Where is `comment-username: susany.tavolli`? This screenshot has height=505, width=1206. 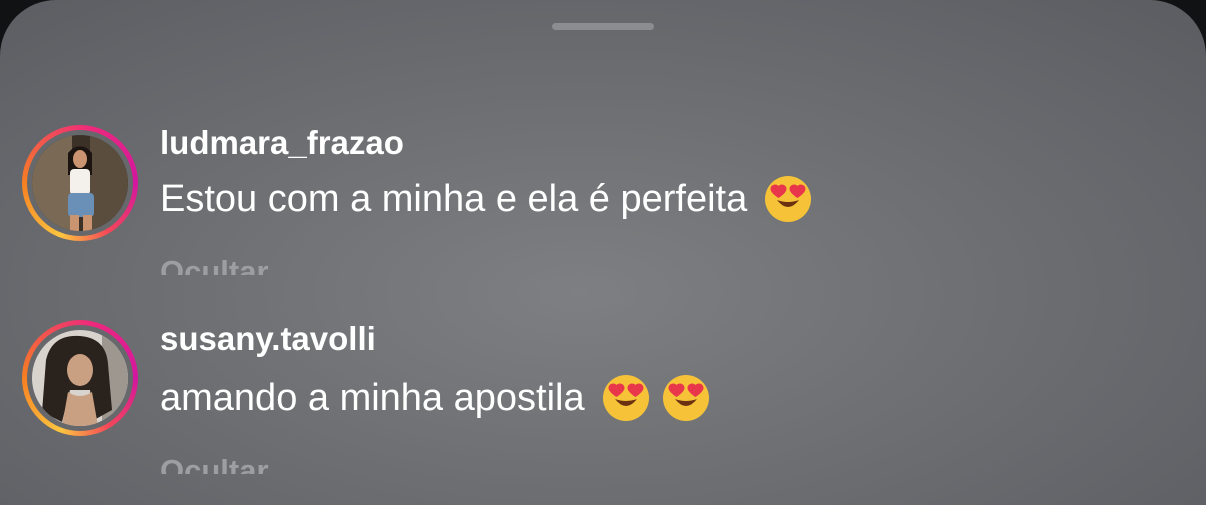 comment-username: susany.tavolli is located at coordinates (268, 339).